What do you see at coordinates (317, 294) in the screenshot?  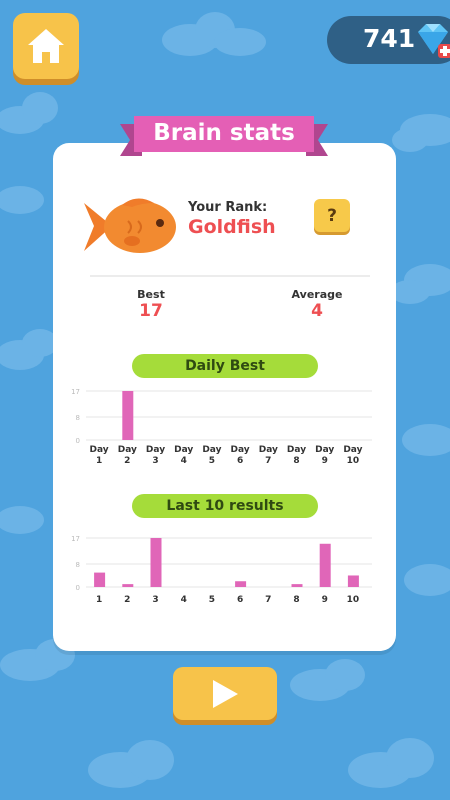 I see `average-label: Average` at bounding box center [317, 294].